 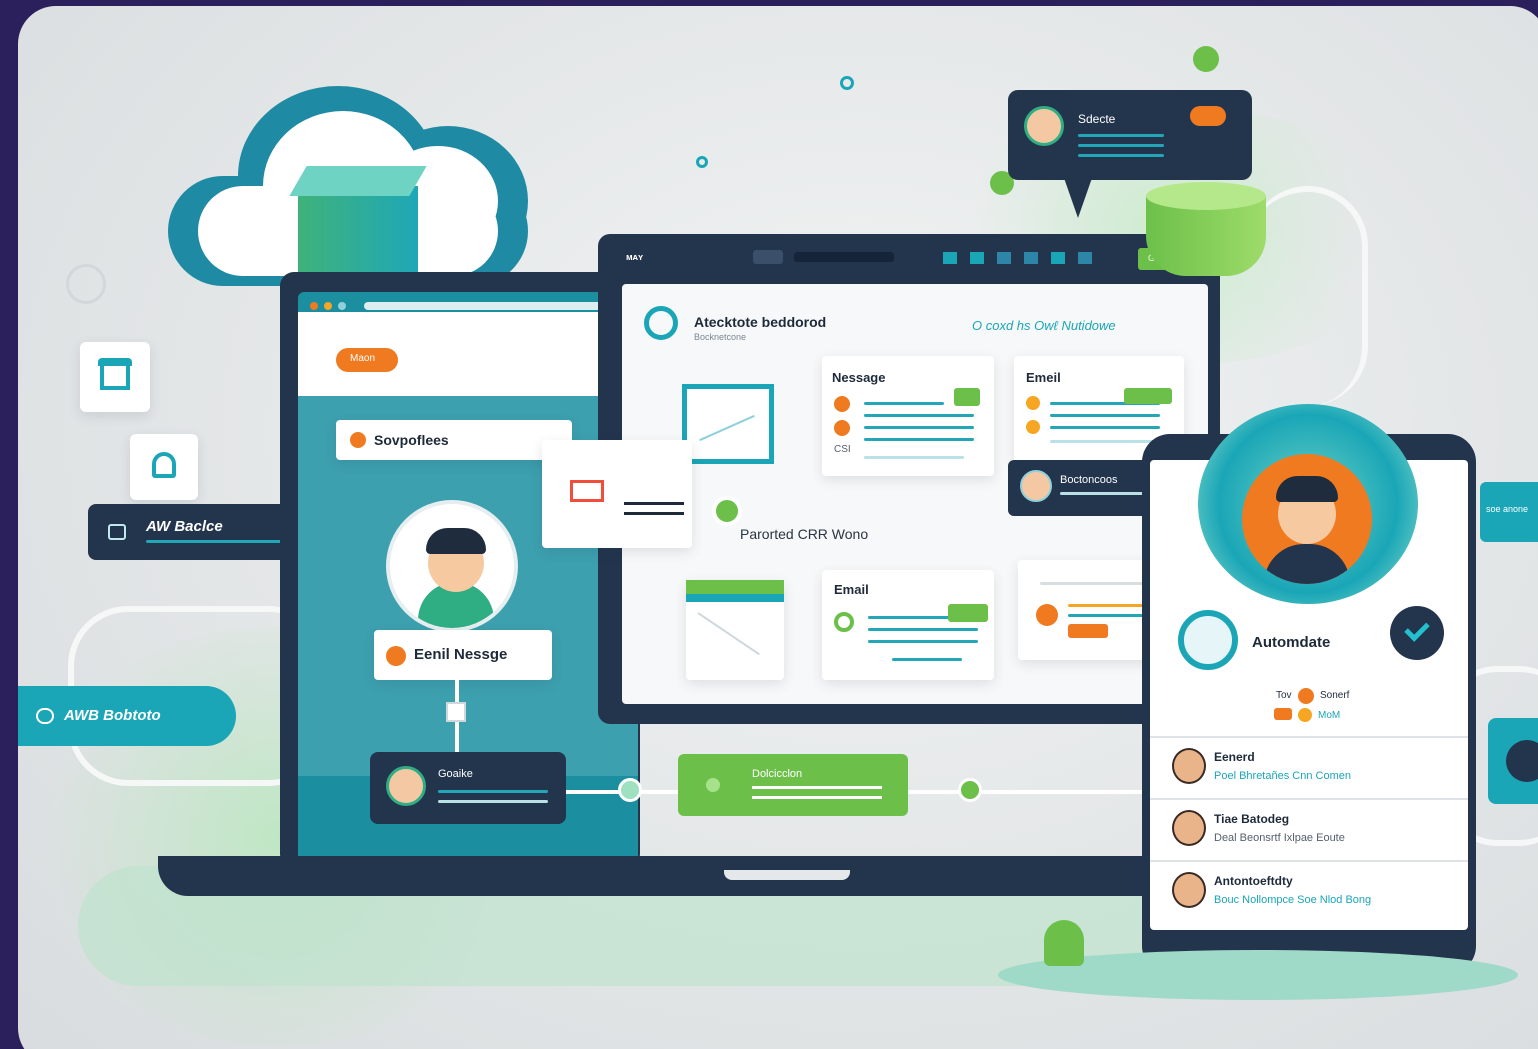 What do you see at coordinates (1208, 640) in the screenshot?
I see `plane-icon` at bounding box center [1208, 640].